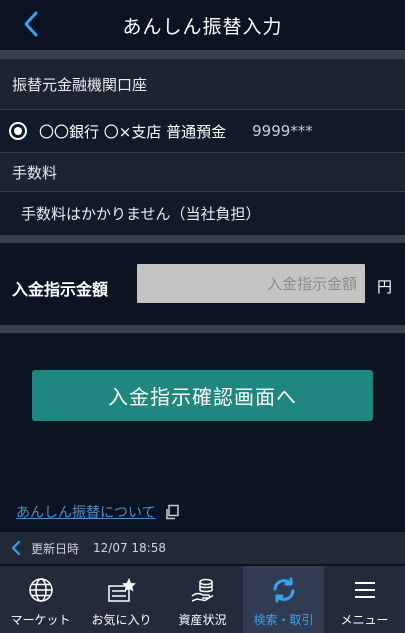  Describe the element at coordinates (18, 131) in the screenshot. I see `radio-selected-icon` at that location.